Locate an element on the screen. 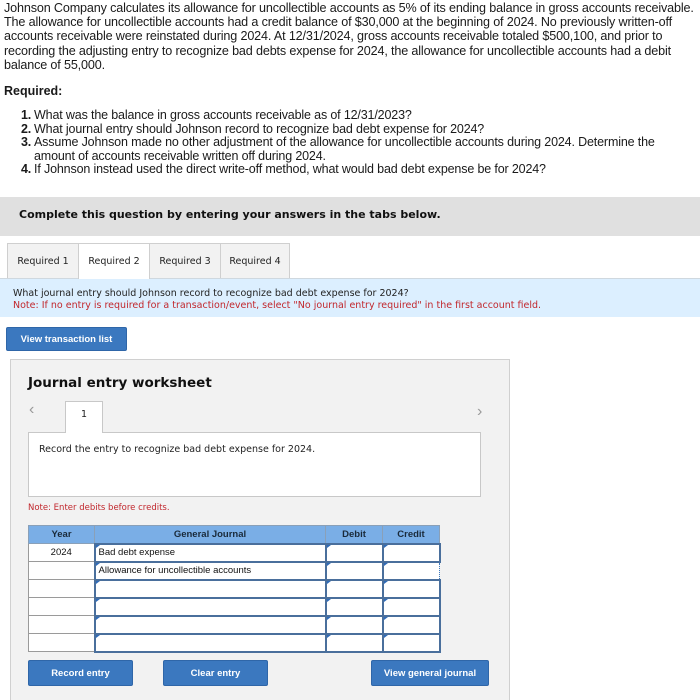 The height and width of the screenshot is (700, 700). table-row: 2024 Bad debt expense is located at coordinates (234, 552).